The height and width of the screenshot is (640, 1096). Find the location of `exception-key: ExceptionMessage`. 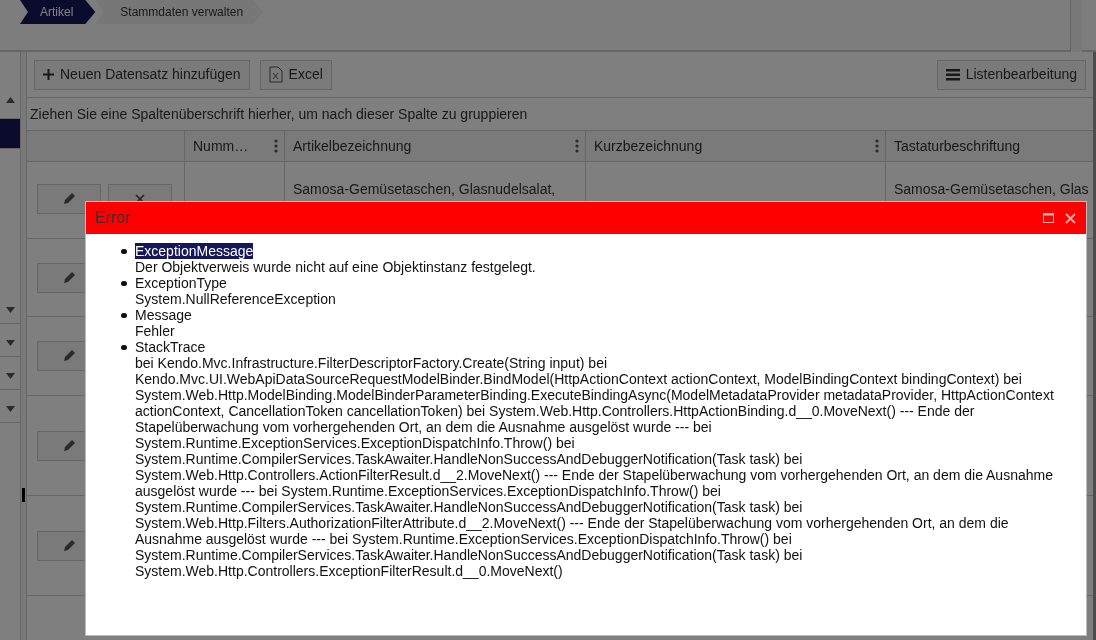

exception-key: ExceptionMessage is located at coordinates (194, 251).